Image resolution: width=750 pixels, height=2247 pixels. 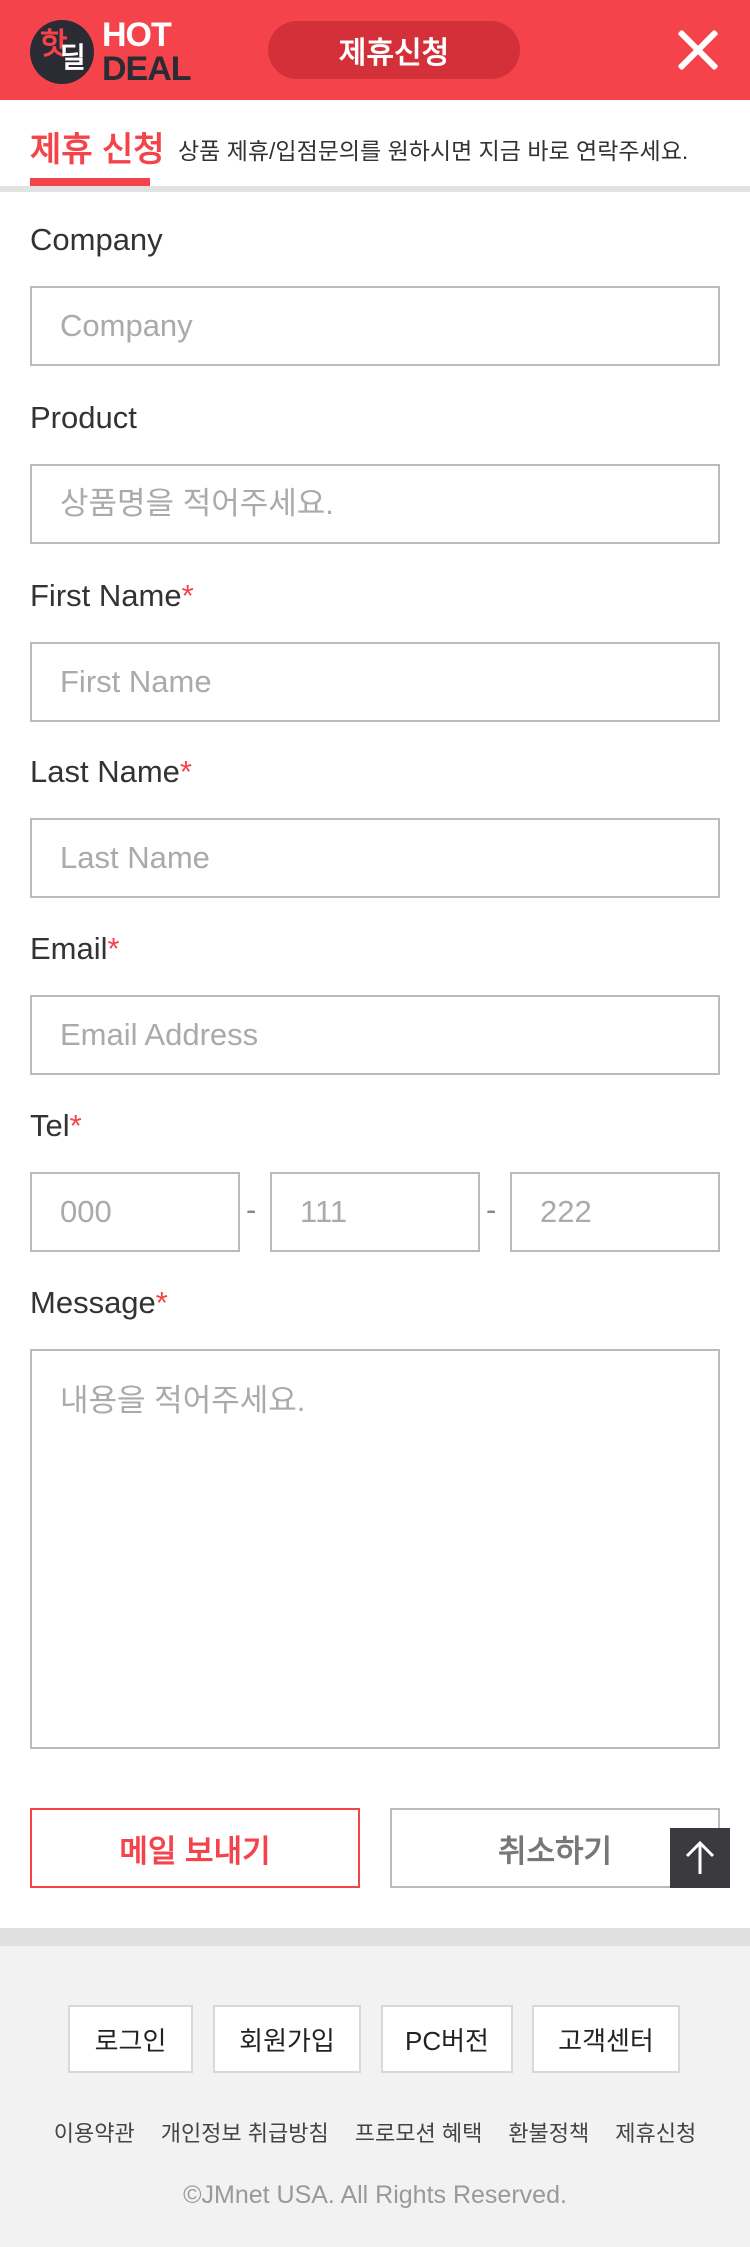 What do you see at coordinates (375, 1035) in the screenshot?
I see `email-input` at bounding box center [375, 1035].